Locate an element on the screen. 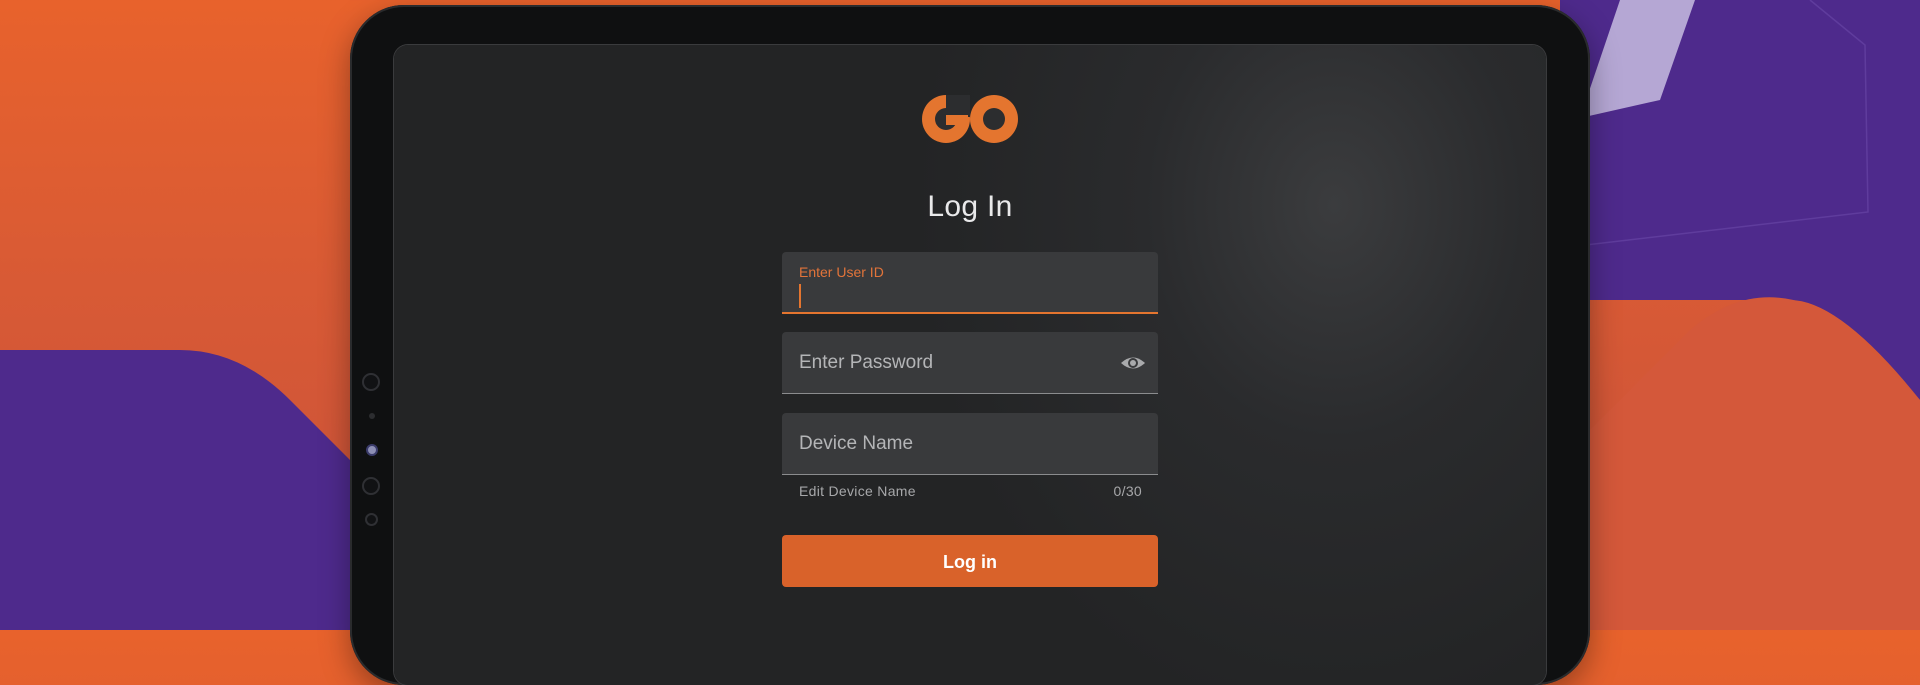 This screenshot has width=1920, height=685. device-name-placeholder: Device Name is located at coordinates (856, 443).